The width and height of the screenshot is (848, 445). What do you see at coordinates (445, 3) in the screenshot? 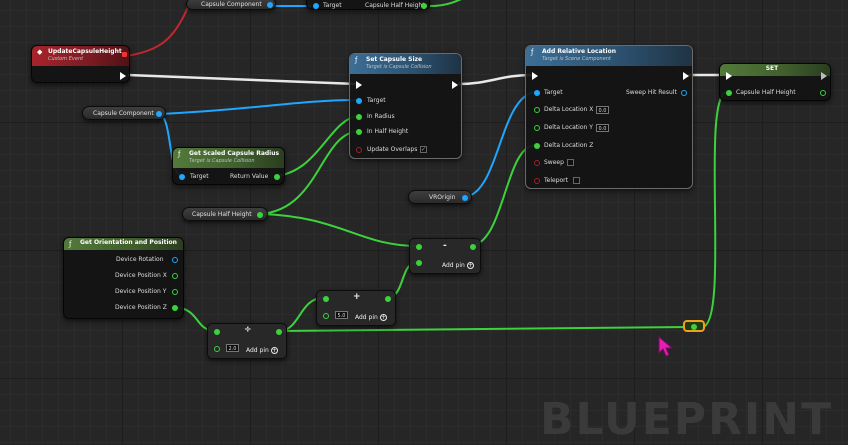
I see `wire-top-green` at bounding box center [445, 3].